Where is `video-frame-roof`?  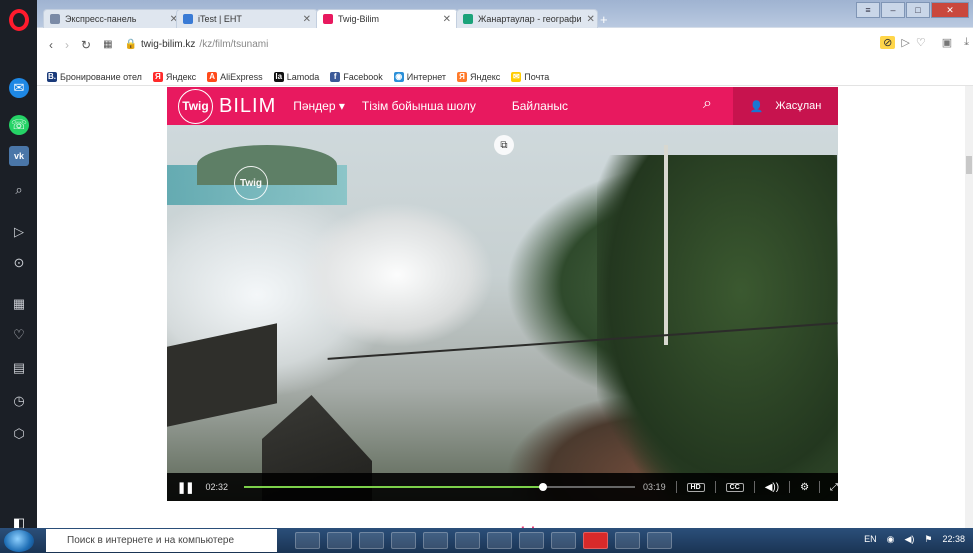 video-frame-roof is located at coordinates (222, 375).